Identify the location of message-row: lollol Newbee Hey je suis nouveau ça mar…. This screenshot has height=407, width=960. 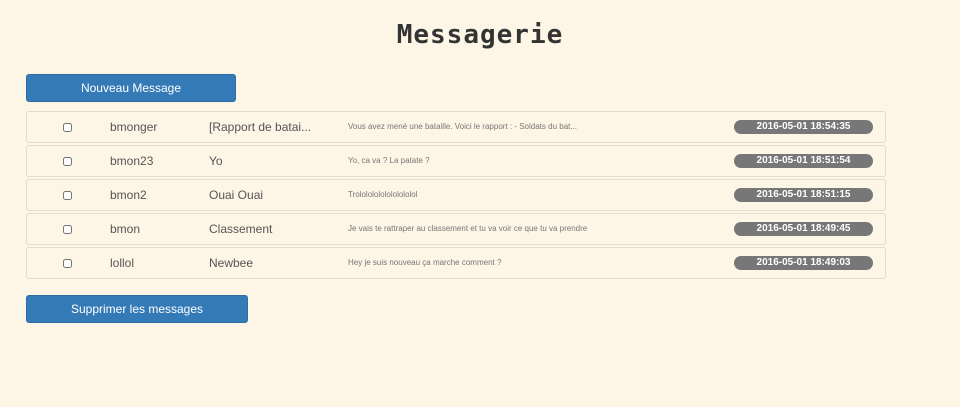
(456, 263).